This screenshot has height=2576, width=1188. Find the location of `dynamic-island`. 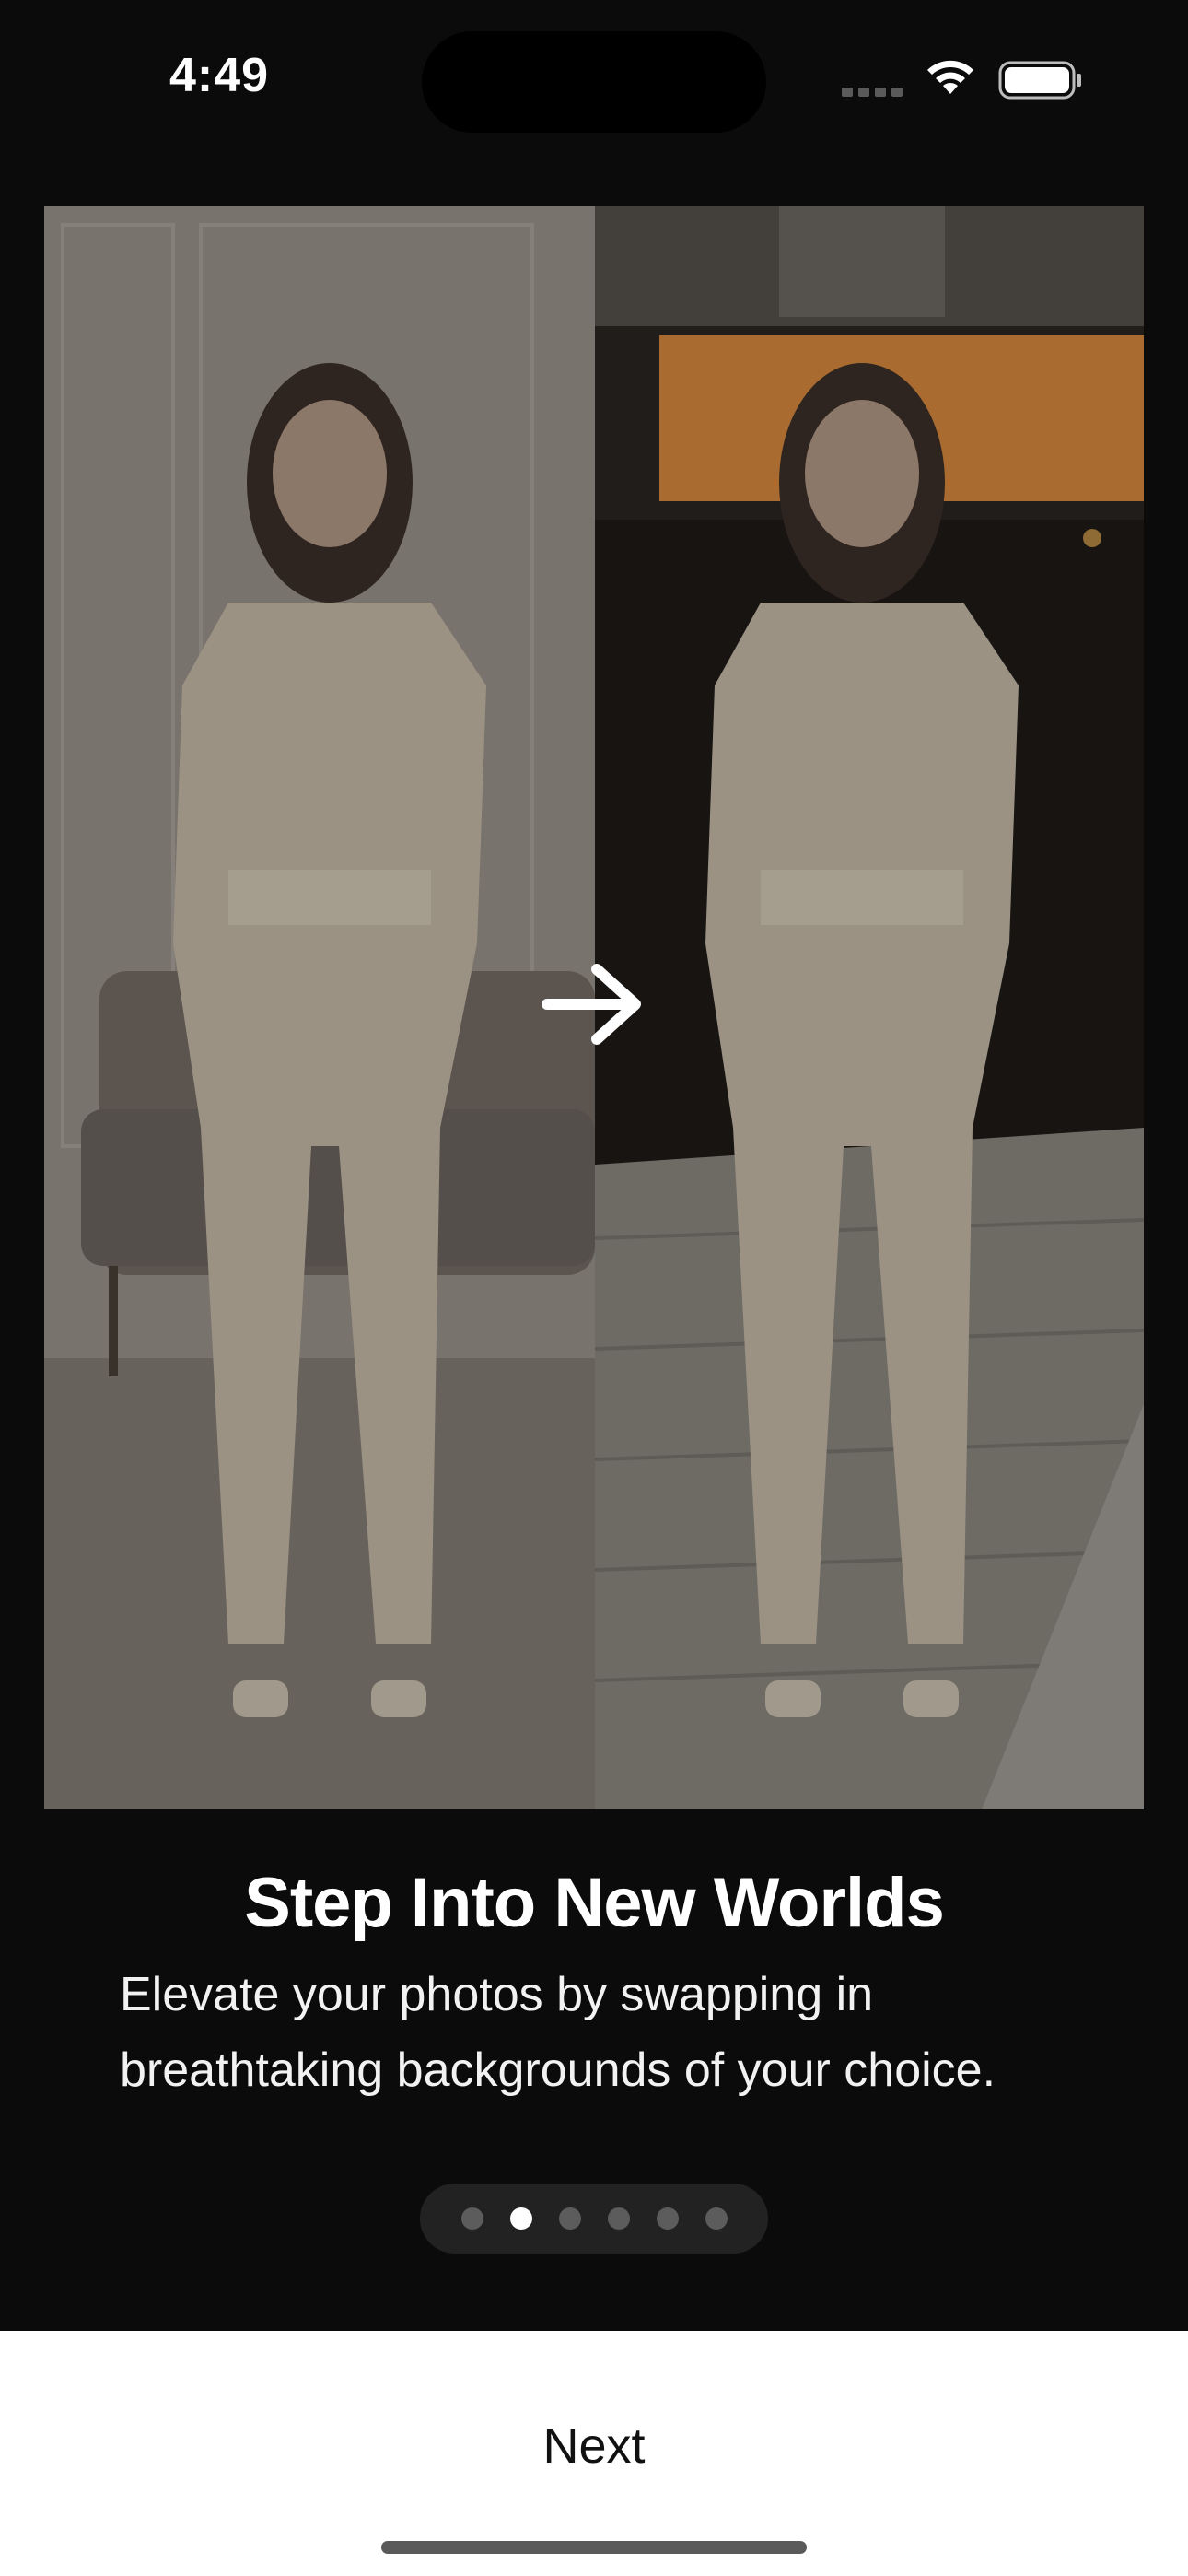

dynamic-island is located at coordinates (594, 82).